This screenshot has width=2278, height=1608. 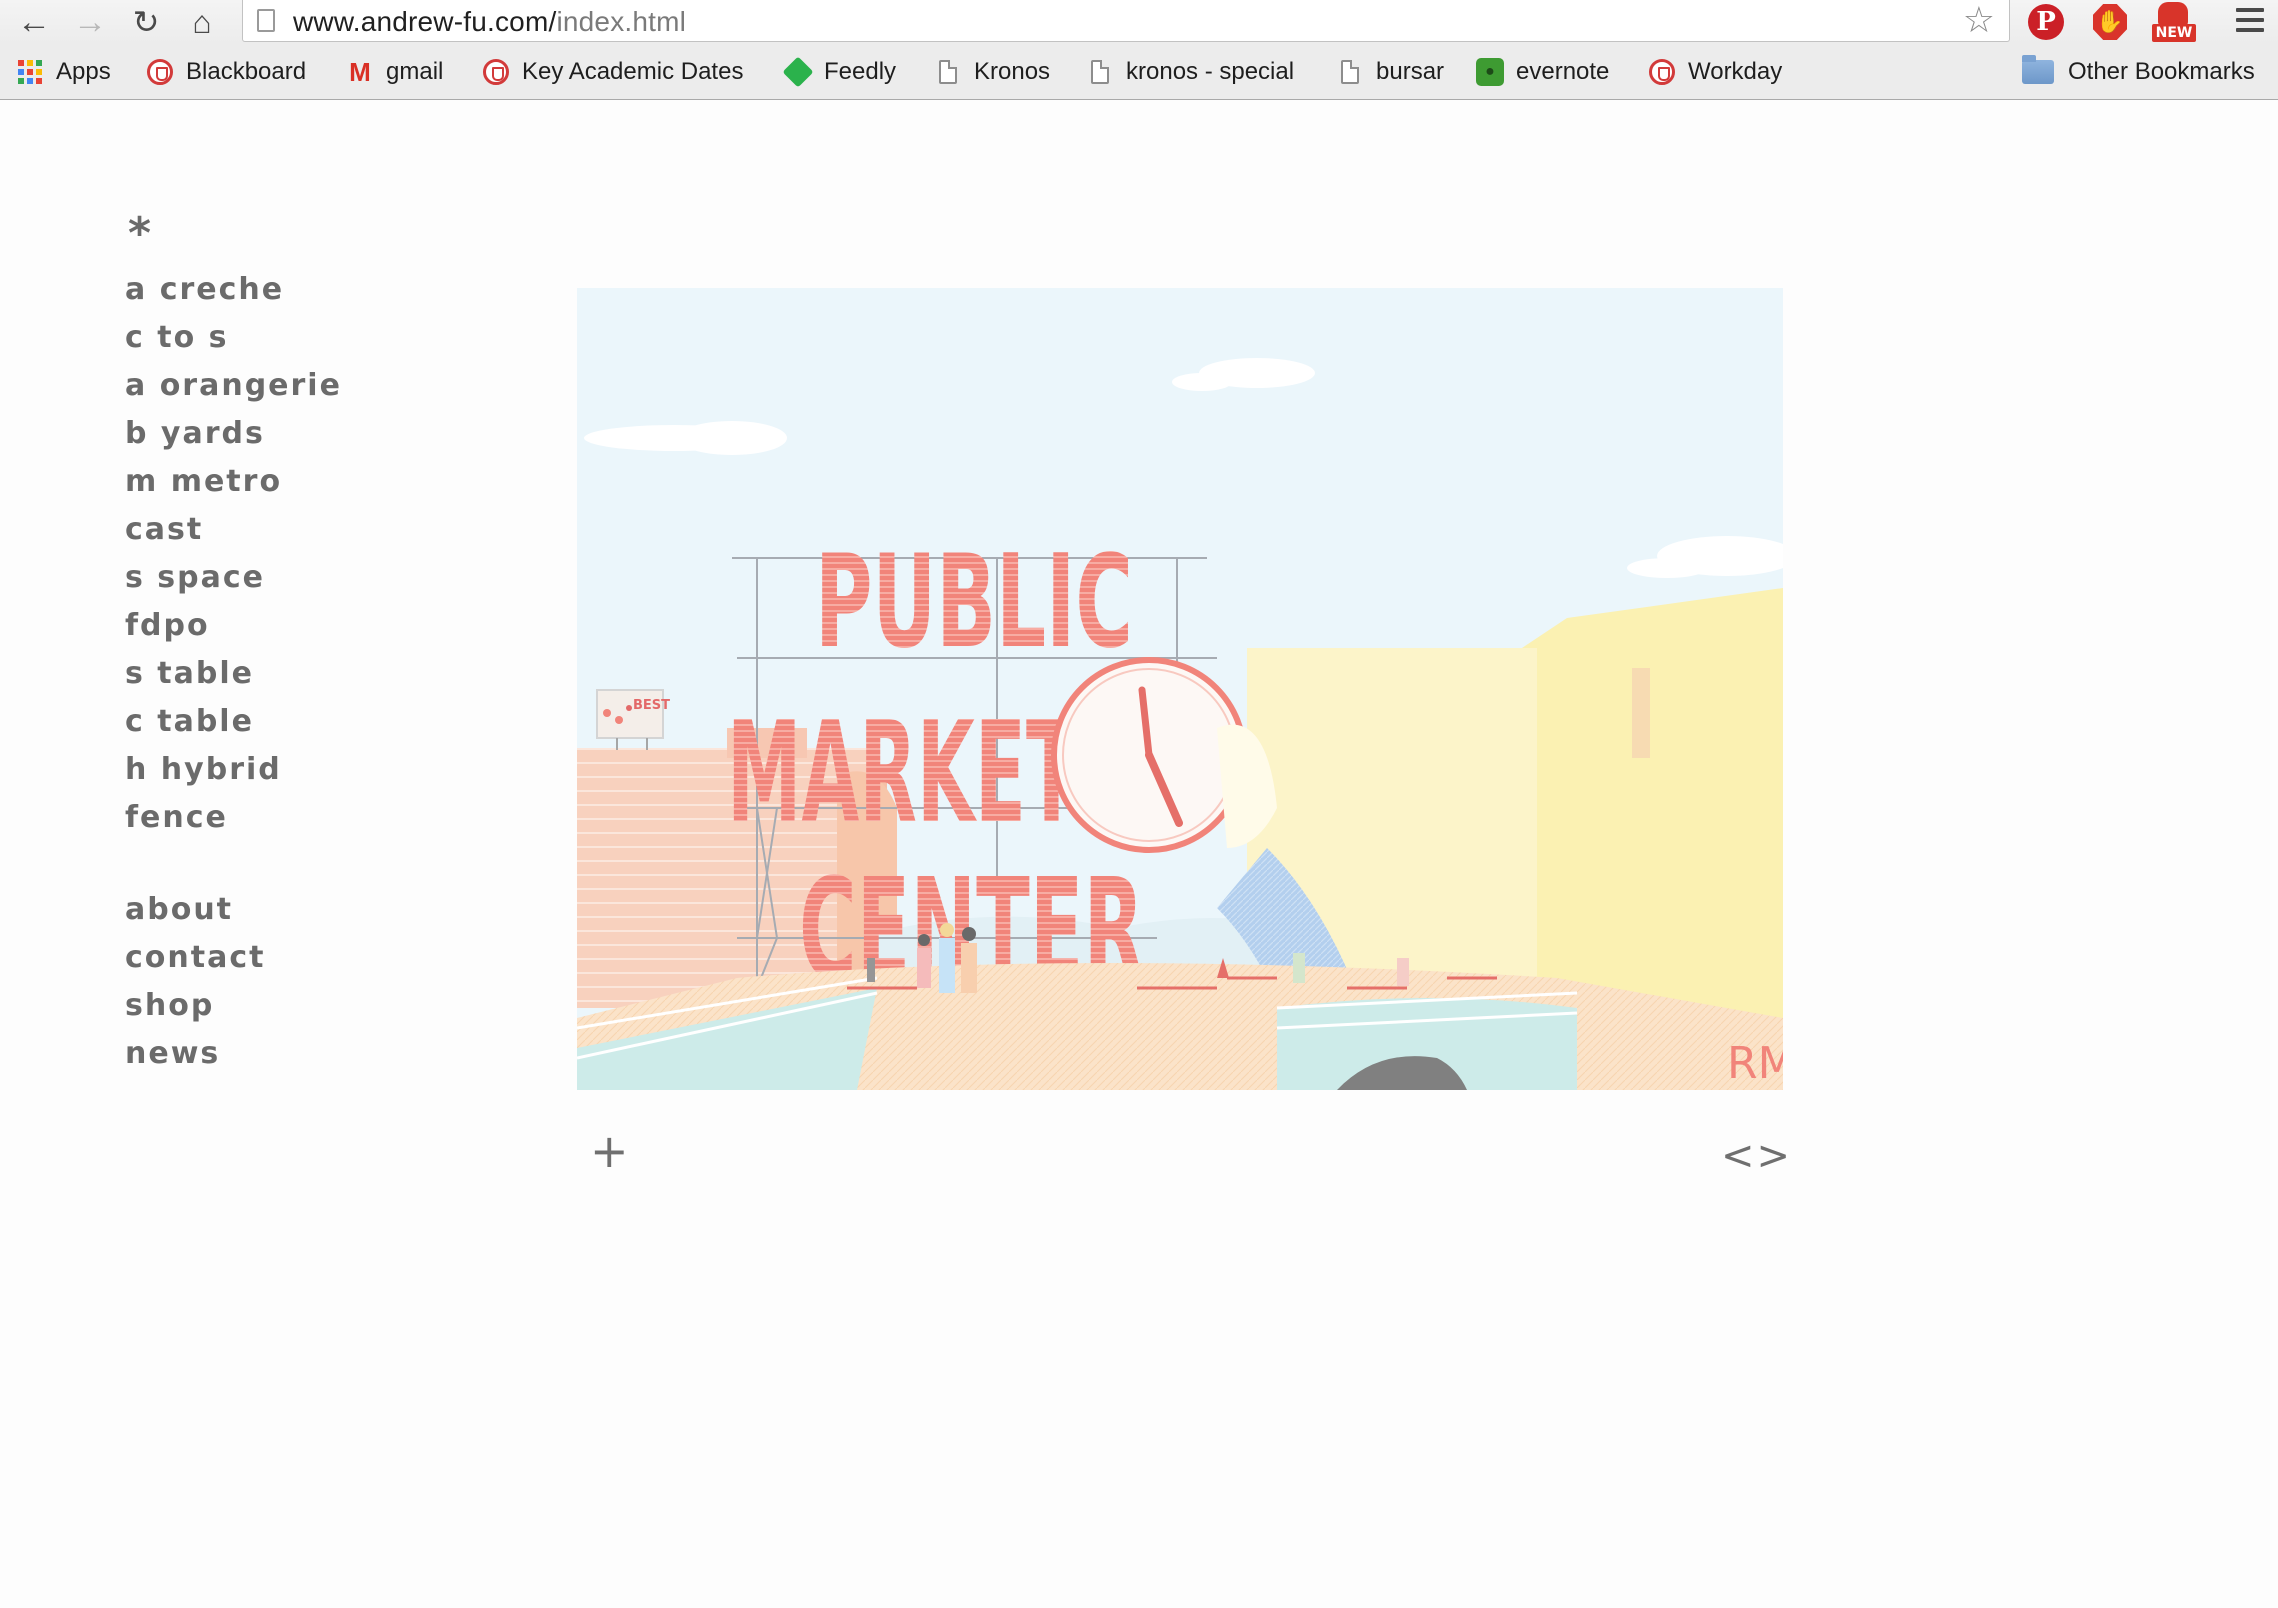 I want to click on bookmark-blackboard: Blackboard, so click(x=226, y=72).